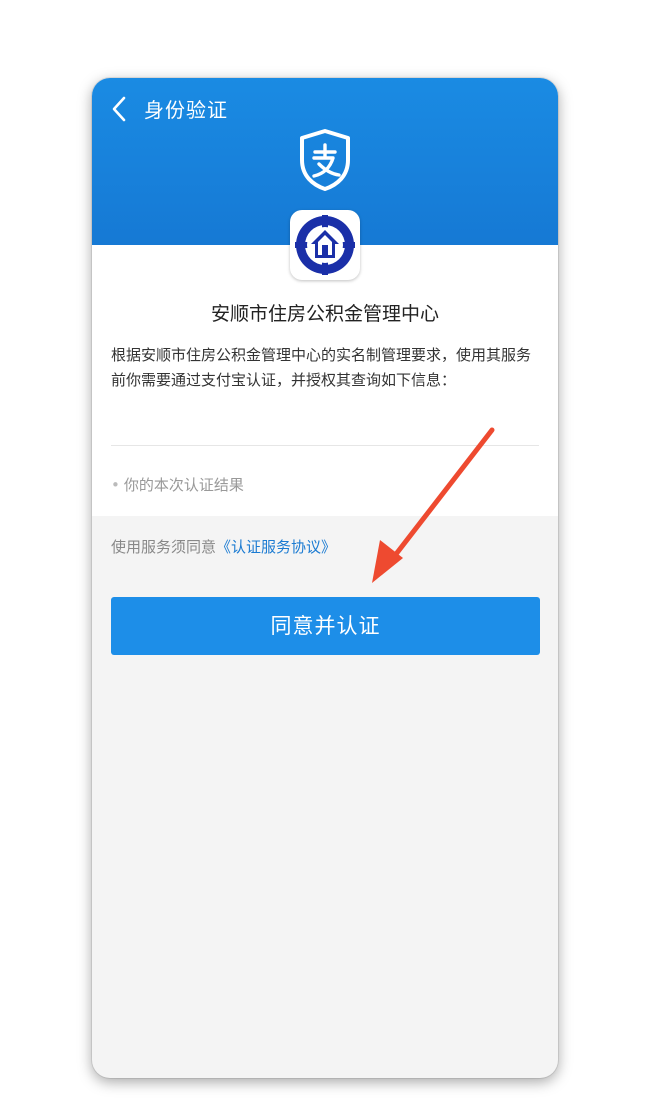 The height and width of the screenshot is (1107, 650). I want to click on agreement-prefix: 使用服务须同意, so click(164, 547).